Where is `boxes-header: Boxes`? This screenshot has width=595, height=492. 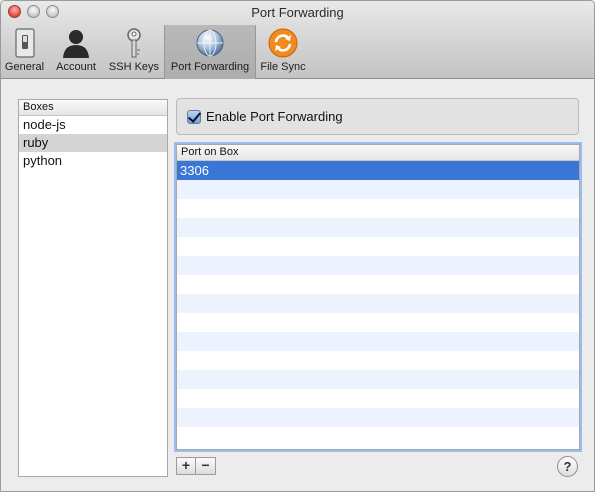 boxes-header: Boxes is located at coordinates (93, 108).